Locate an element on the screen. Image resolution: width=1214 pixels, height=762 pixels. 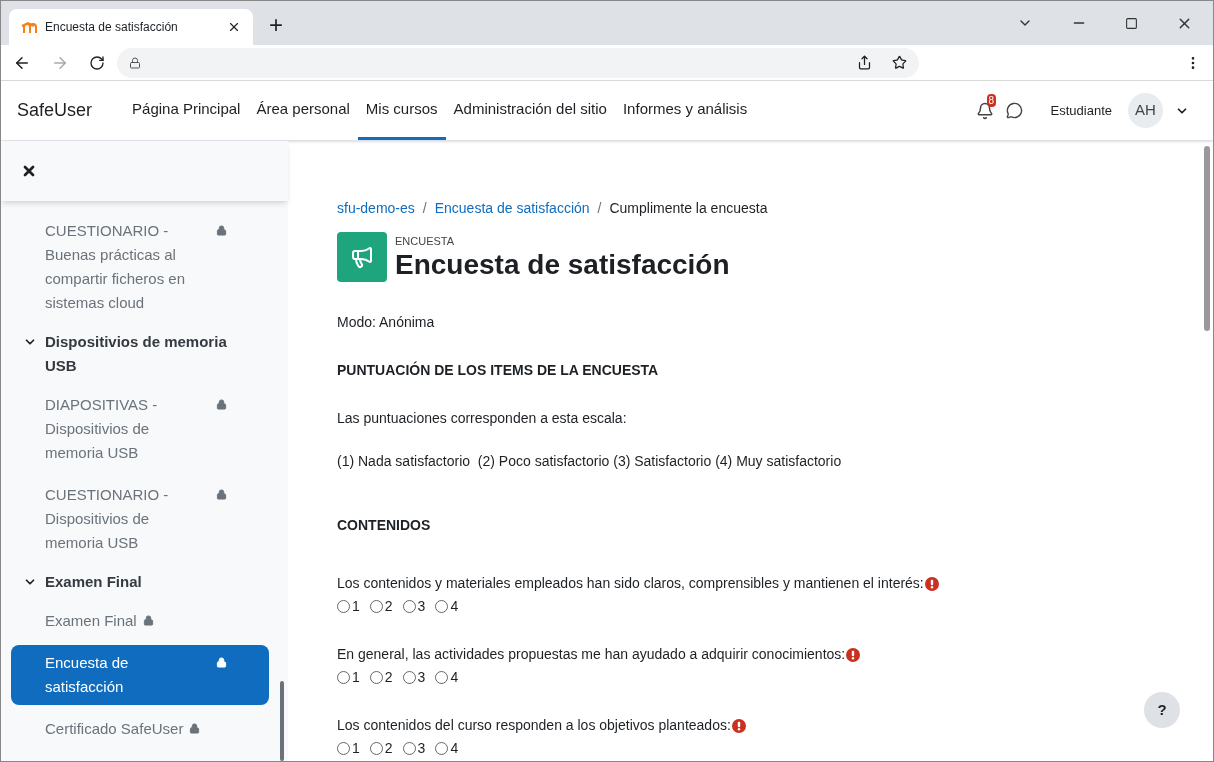
chat-icon is located at coordinates (1014, 110).